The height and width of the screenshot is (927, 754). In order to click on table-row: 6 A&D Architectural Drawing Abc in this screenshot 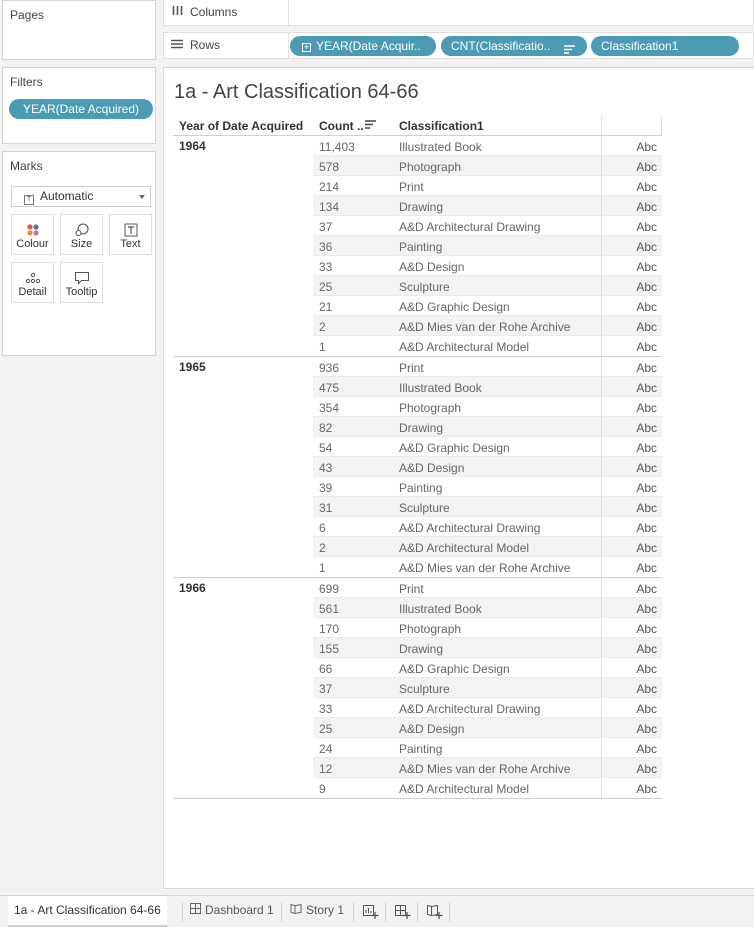, I will do `click(487, 527)`.